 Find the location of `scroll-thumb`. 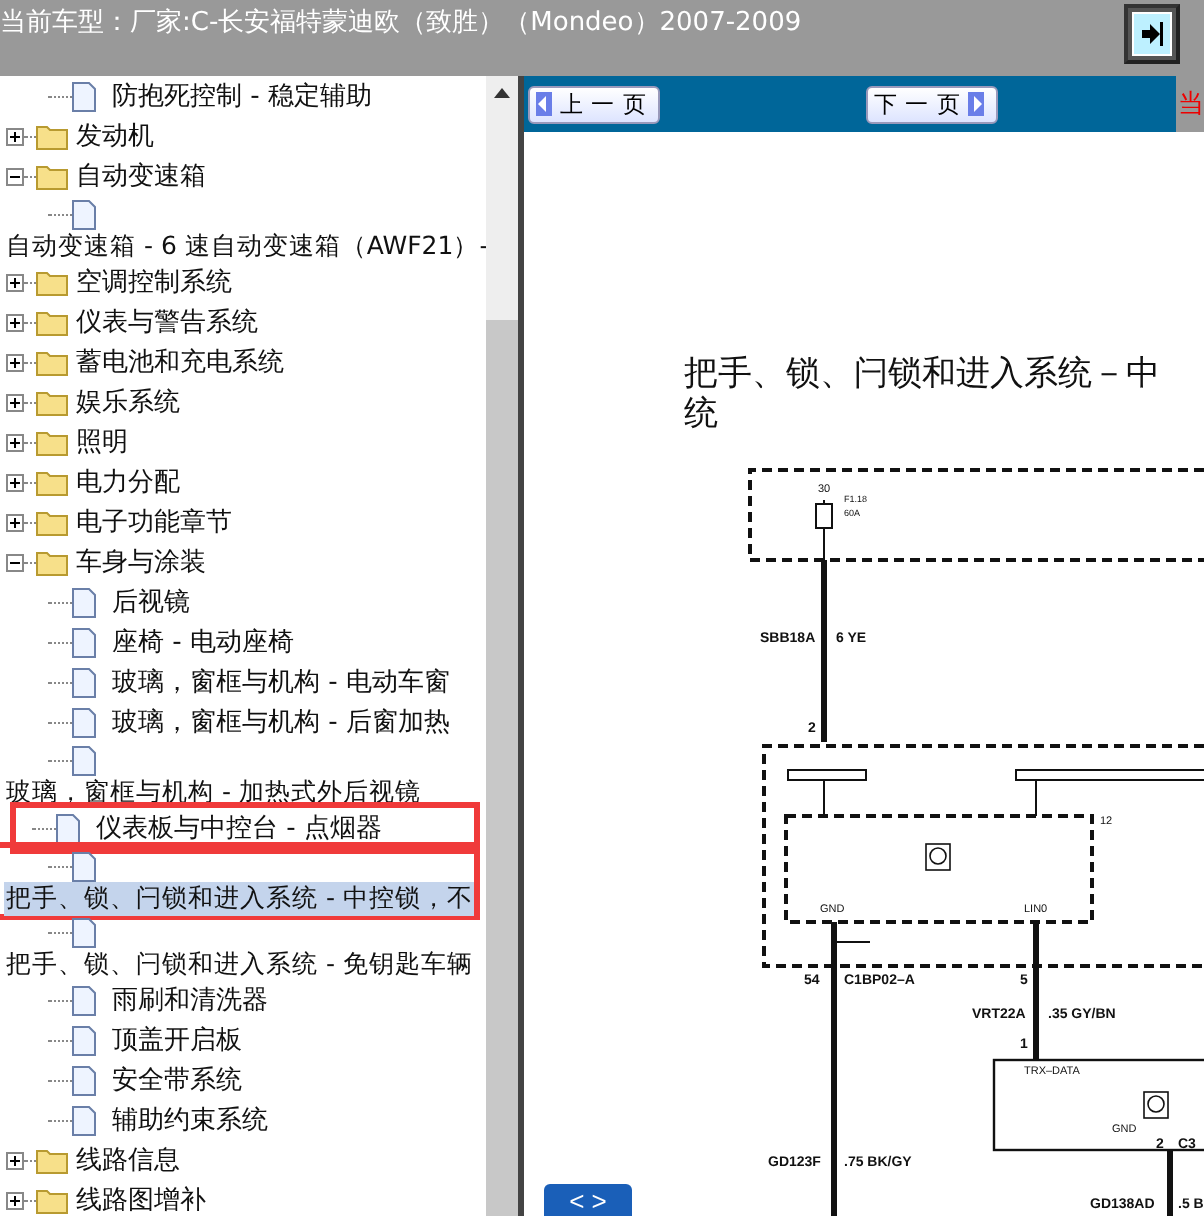

scroll-thumb is located at coordinates (502, 768).